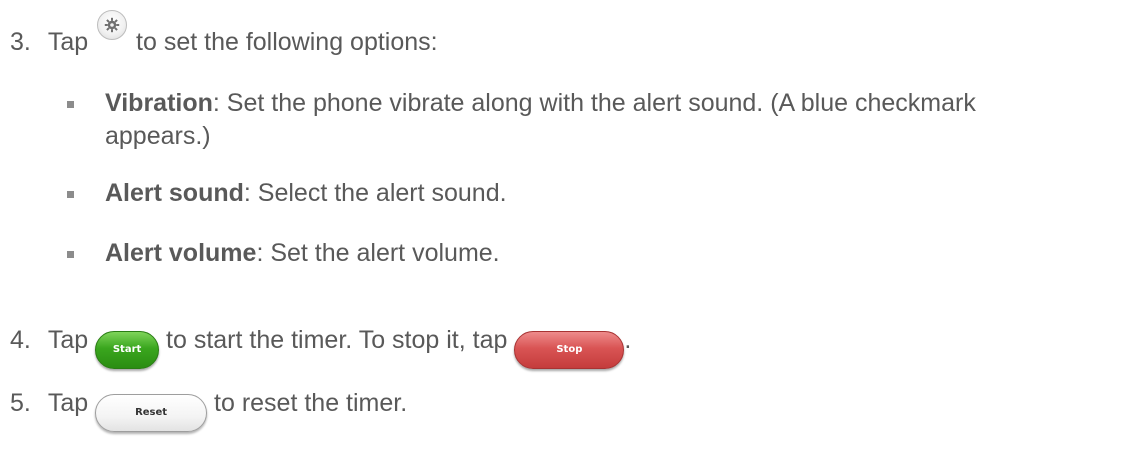 The image size is (1135, 453). I want to click on option-term: Alert sound, so click(174, 193).